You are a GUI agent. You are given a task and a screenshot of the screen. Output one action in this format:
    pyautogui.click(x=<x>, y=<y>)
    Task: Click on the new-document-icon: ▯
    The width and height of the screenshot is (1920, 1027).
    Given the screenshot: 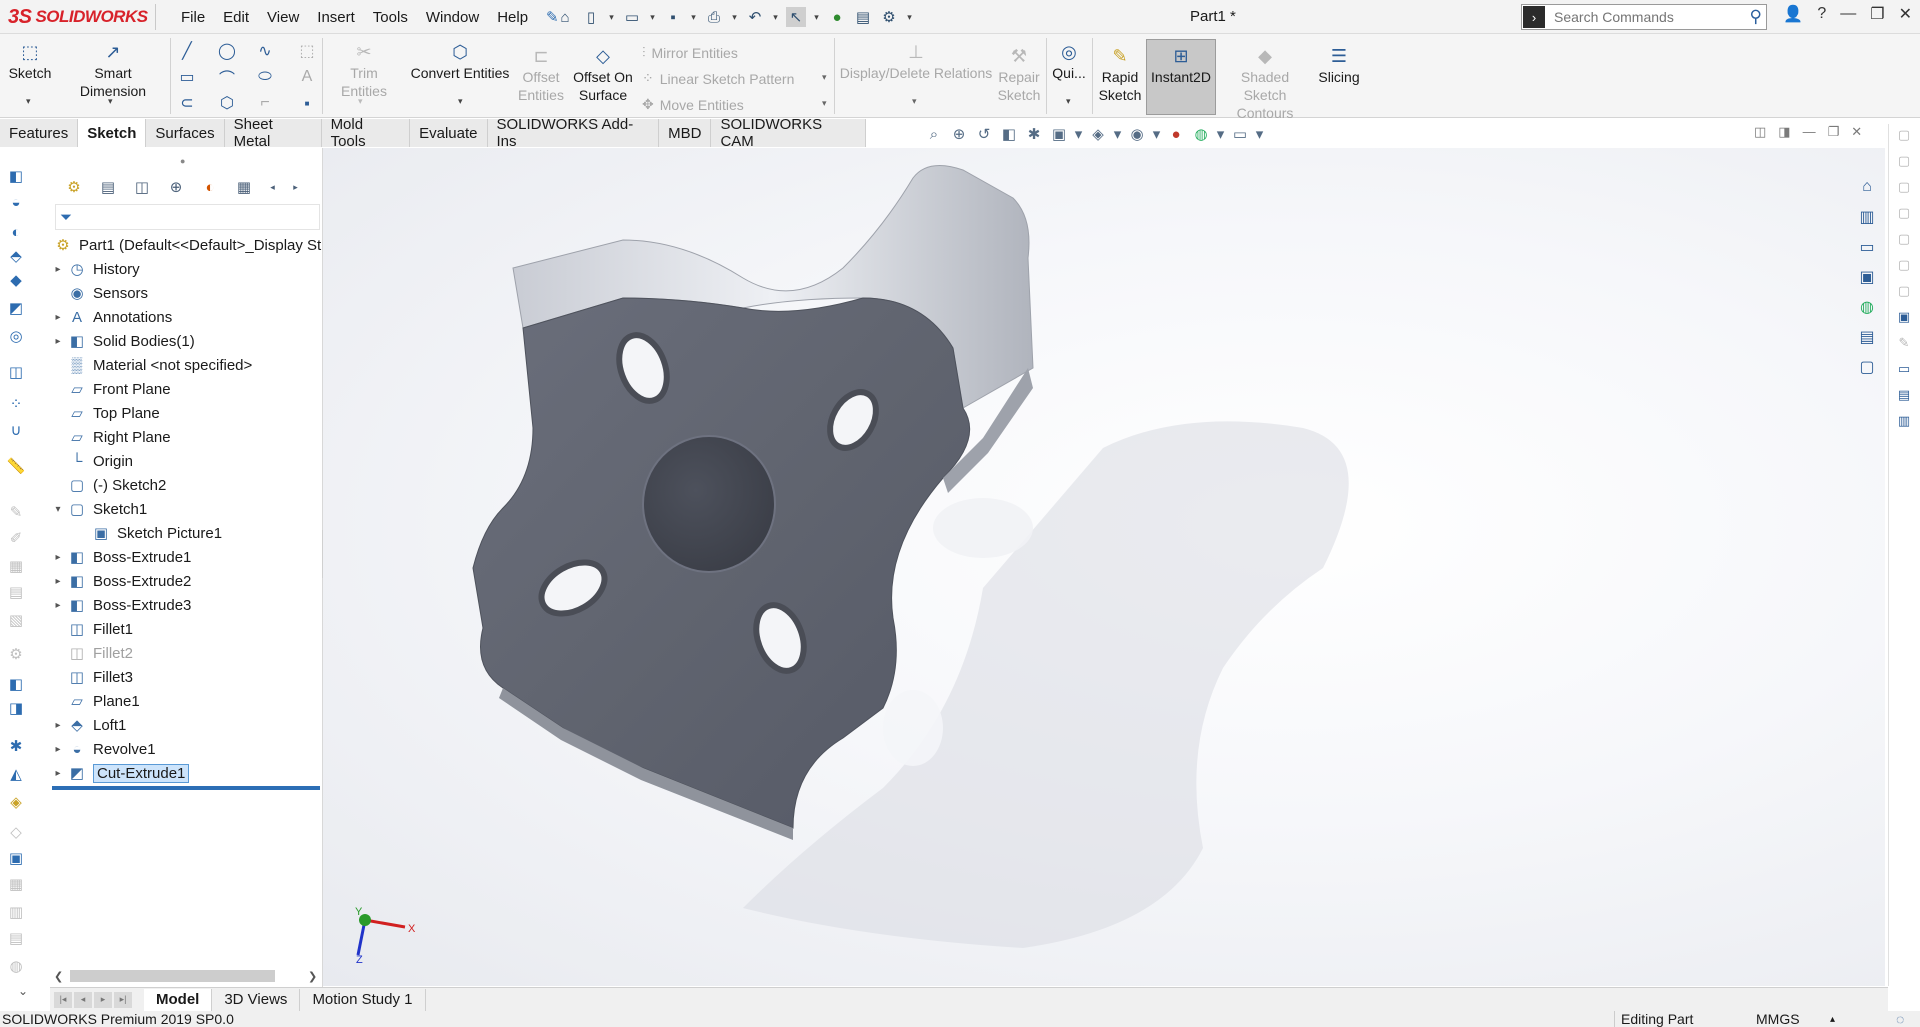 What is the action you would take?
    pyautogui.click(x=591, y=17)
    